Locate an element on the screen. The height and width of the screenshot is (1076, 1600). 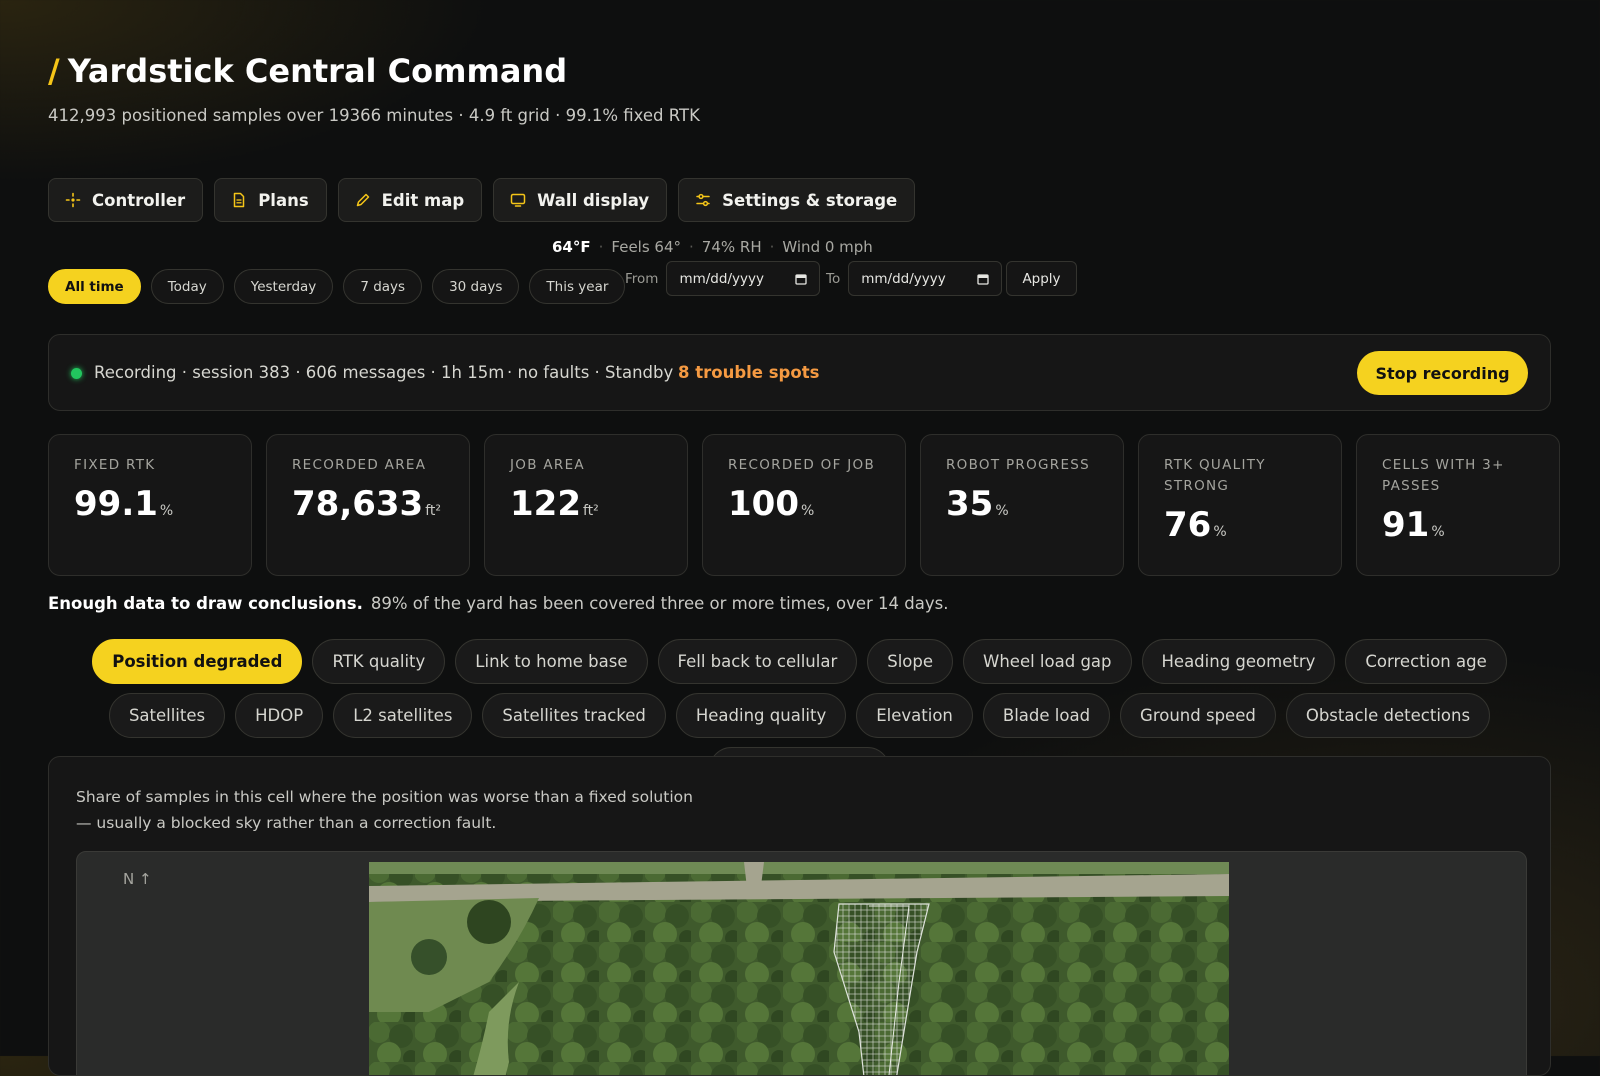
layer-ground-speed: Ground speed is located at coordinates (1198, 715).